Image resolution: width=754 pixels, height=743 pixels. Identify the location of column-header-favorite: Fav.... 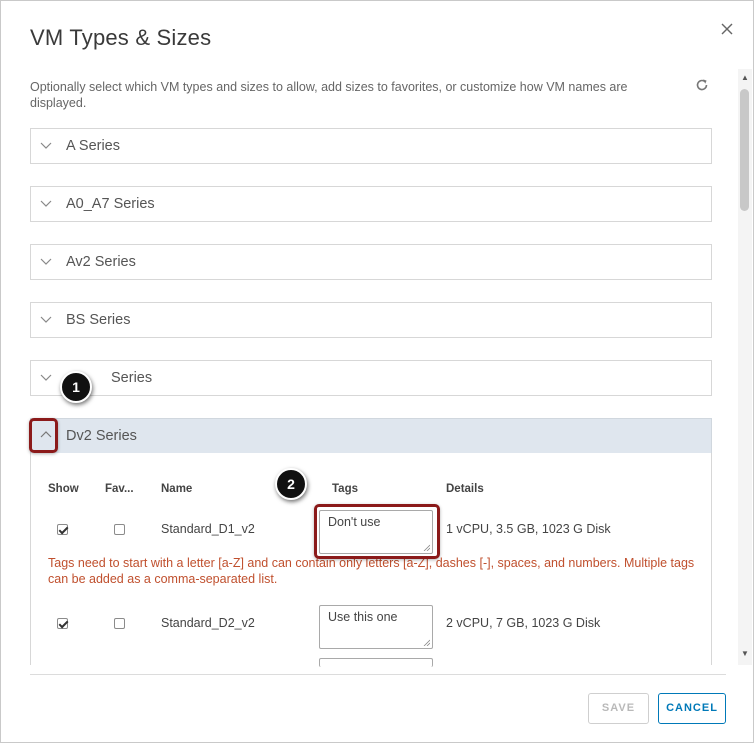
(119, 489).